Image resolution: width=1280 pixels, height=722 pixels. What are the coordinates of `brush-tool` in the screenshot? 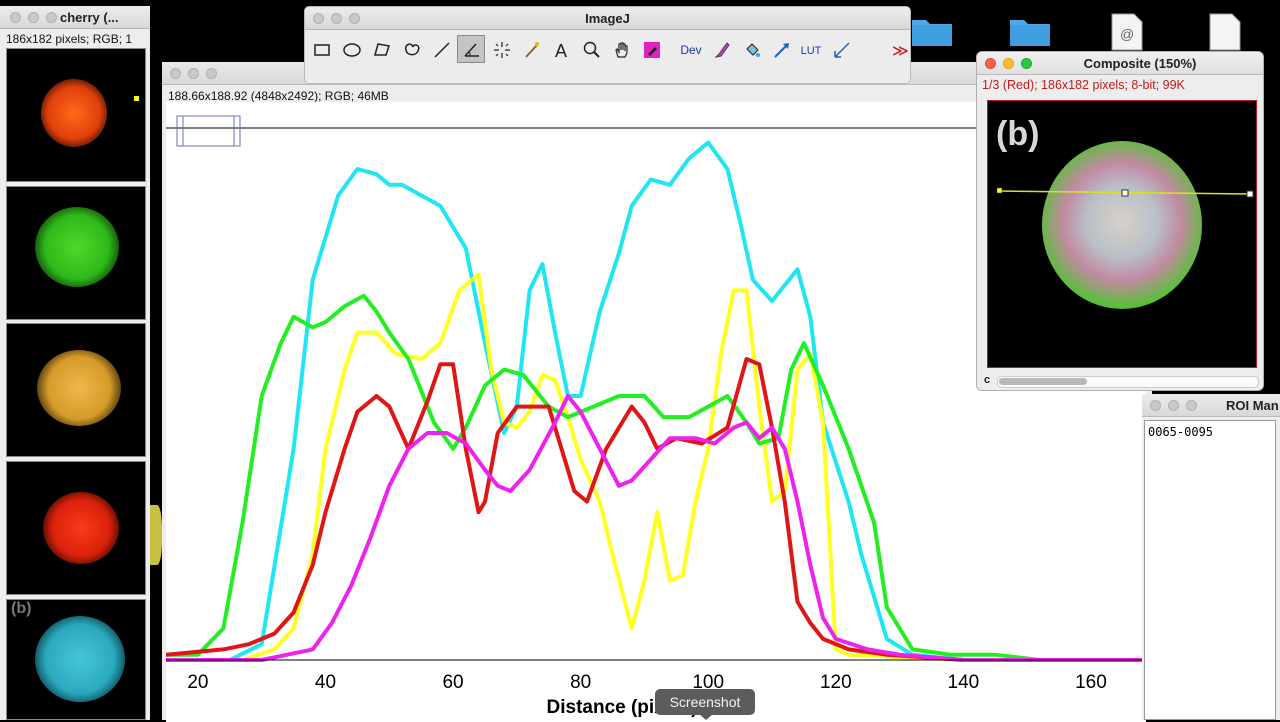 It's located at (721, 49).